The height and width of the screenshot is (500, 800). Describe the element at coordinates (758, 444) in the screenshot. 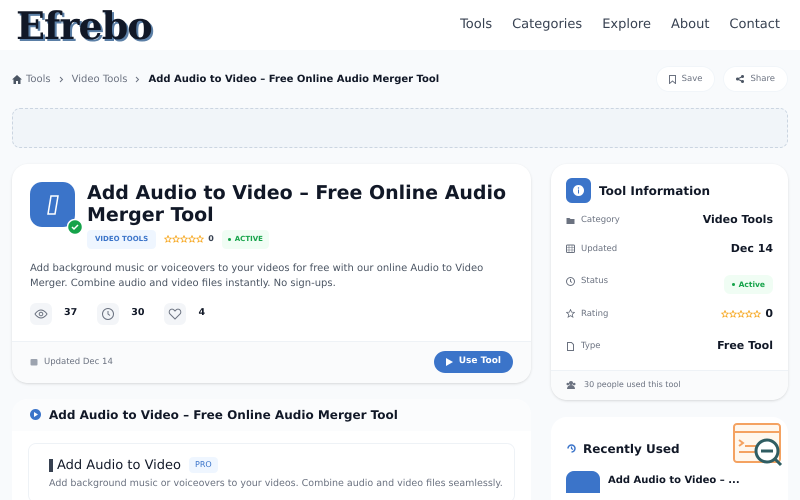

I see `browser-search-icon` at that location.